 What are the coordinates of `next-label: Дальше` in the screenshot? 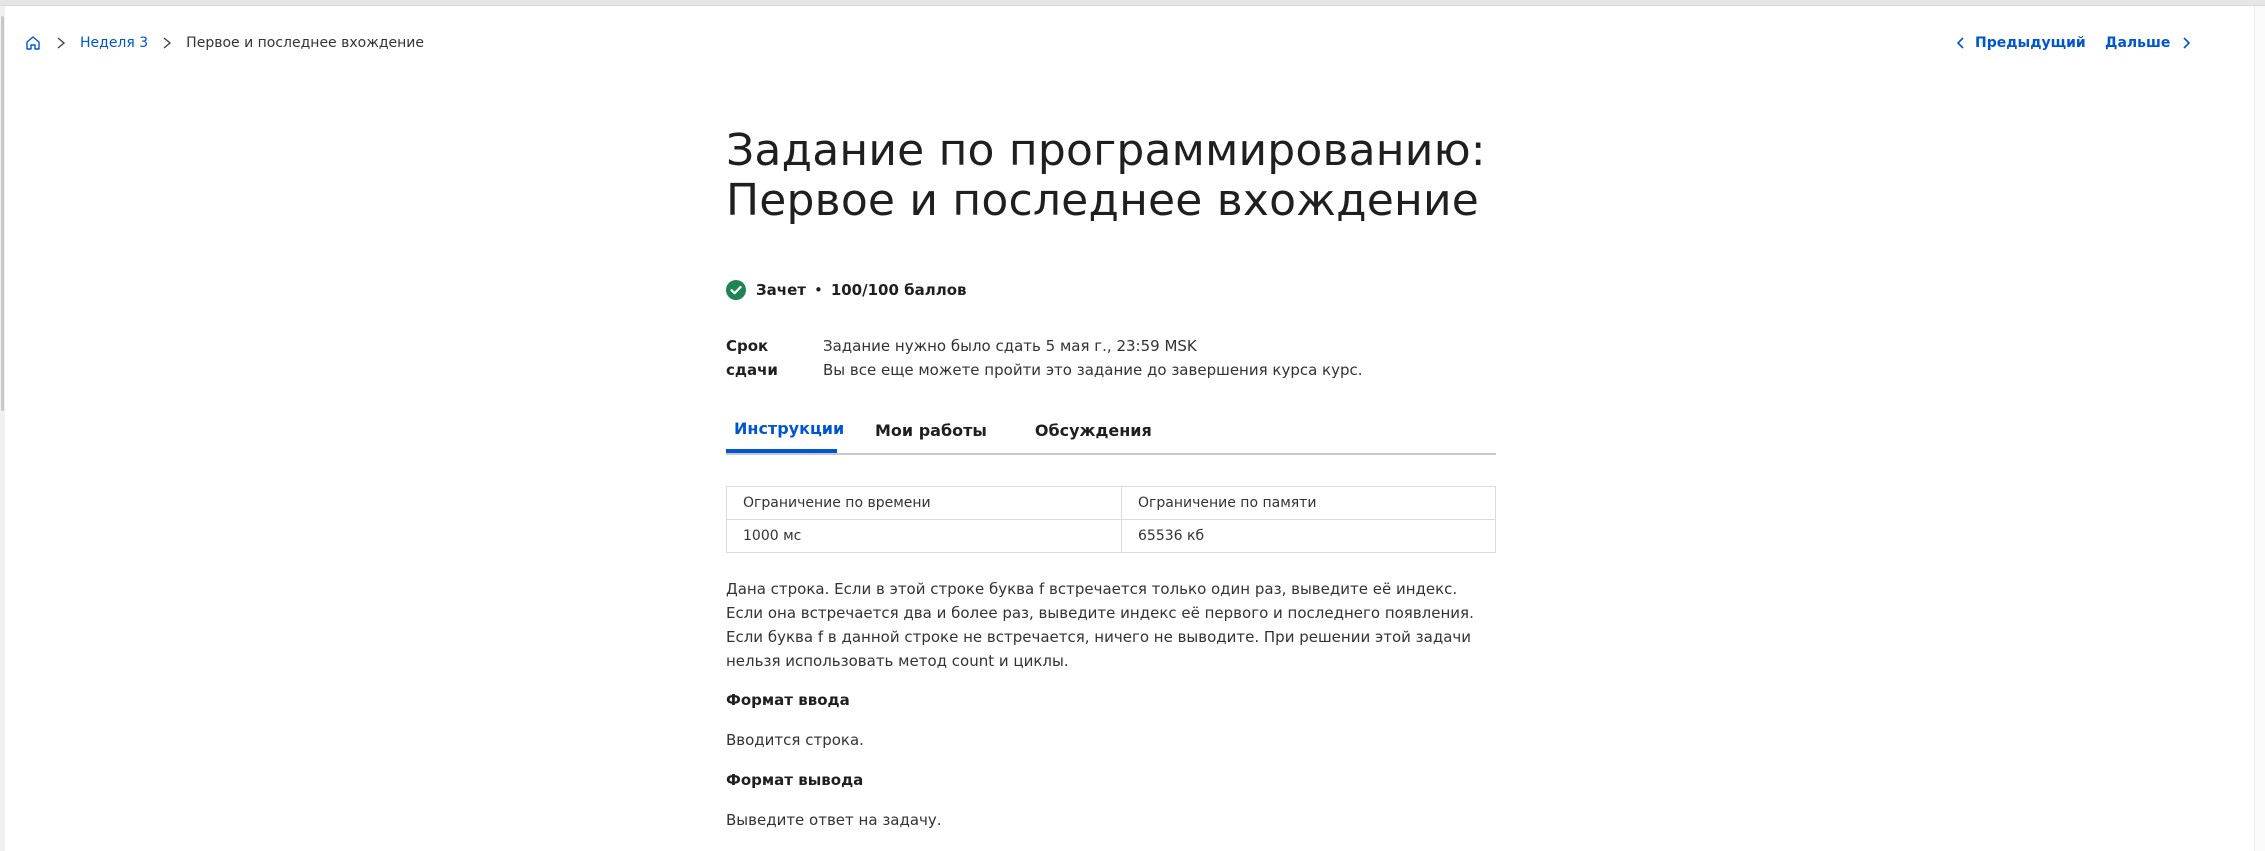 It's located at (2138, 43).